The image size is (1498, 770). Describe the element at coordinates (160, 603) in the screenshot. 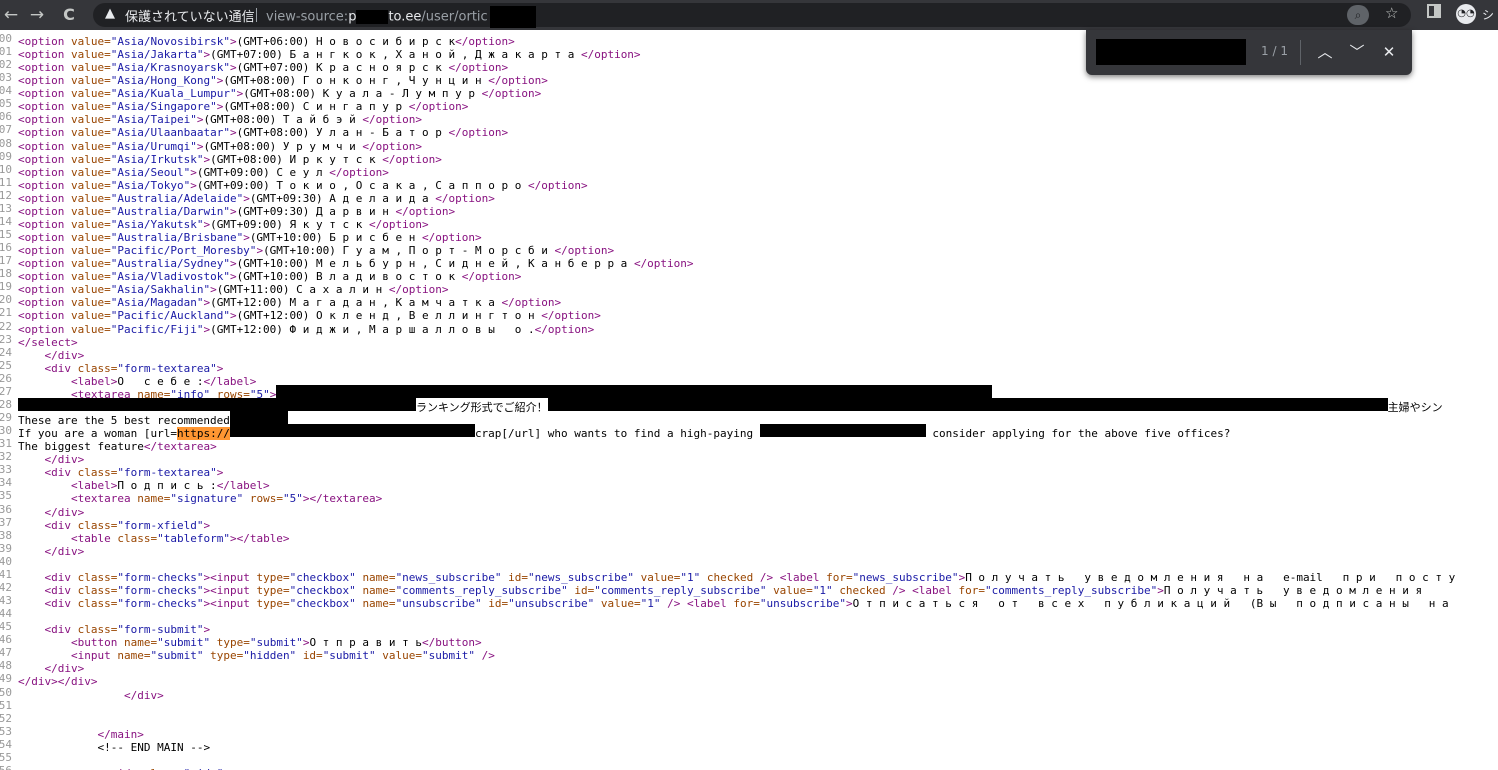

I see `source-token: "form-checks"` at that location.